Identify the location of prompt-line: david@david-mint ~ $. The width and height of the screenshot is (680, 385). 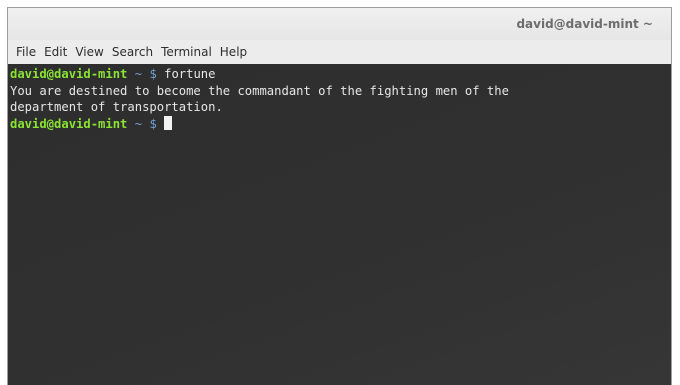
(340, 124).